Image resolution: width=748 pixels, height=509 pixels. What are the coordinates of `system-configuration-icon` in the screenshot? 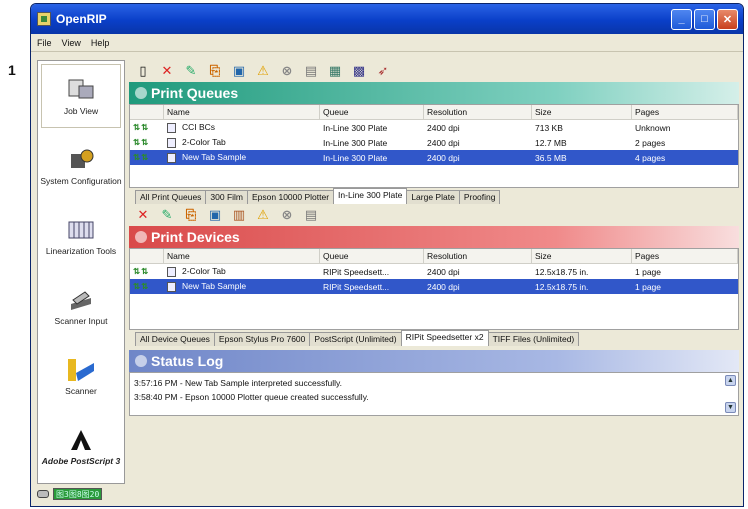 It's located at (81, 160).